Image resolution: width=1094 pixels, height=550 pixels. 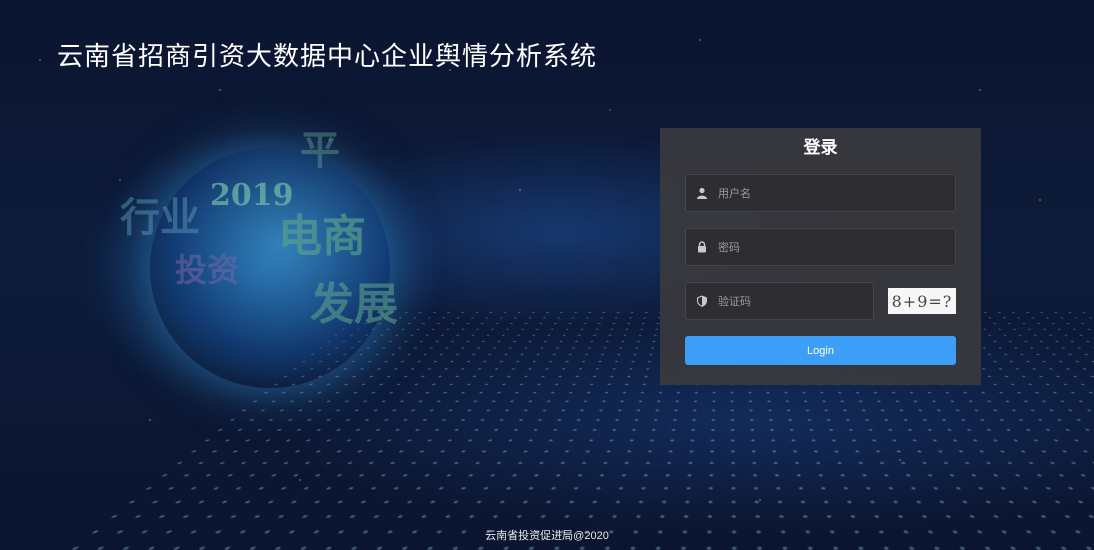 What do you see at coordinates (160, 214) in the screenshot?
I see `word-cloud-term: 行业` at bounding box center [160, 214].